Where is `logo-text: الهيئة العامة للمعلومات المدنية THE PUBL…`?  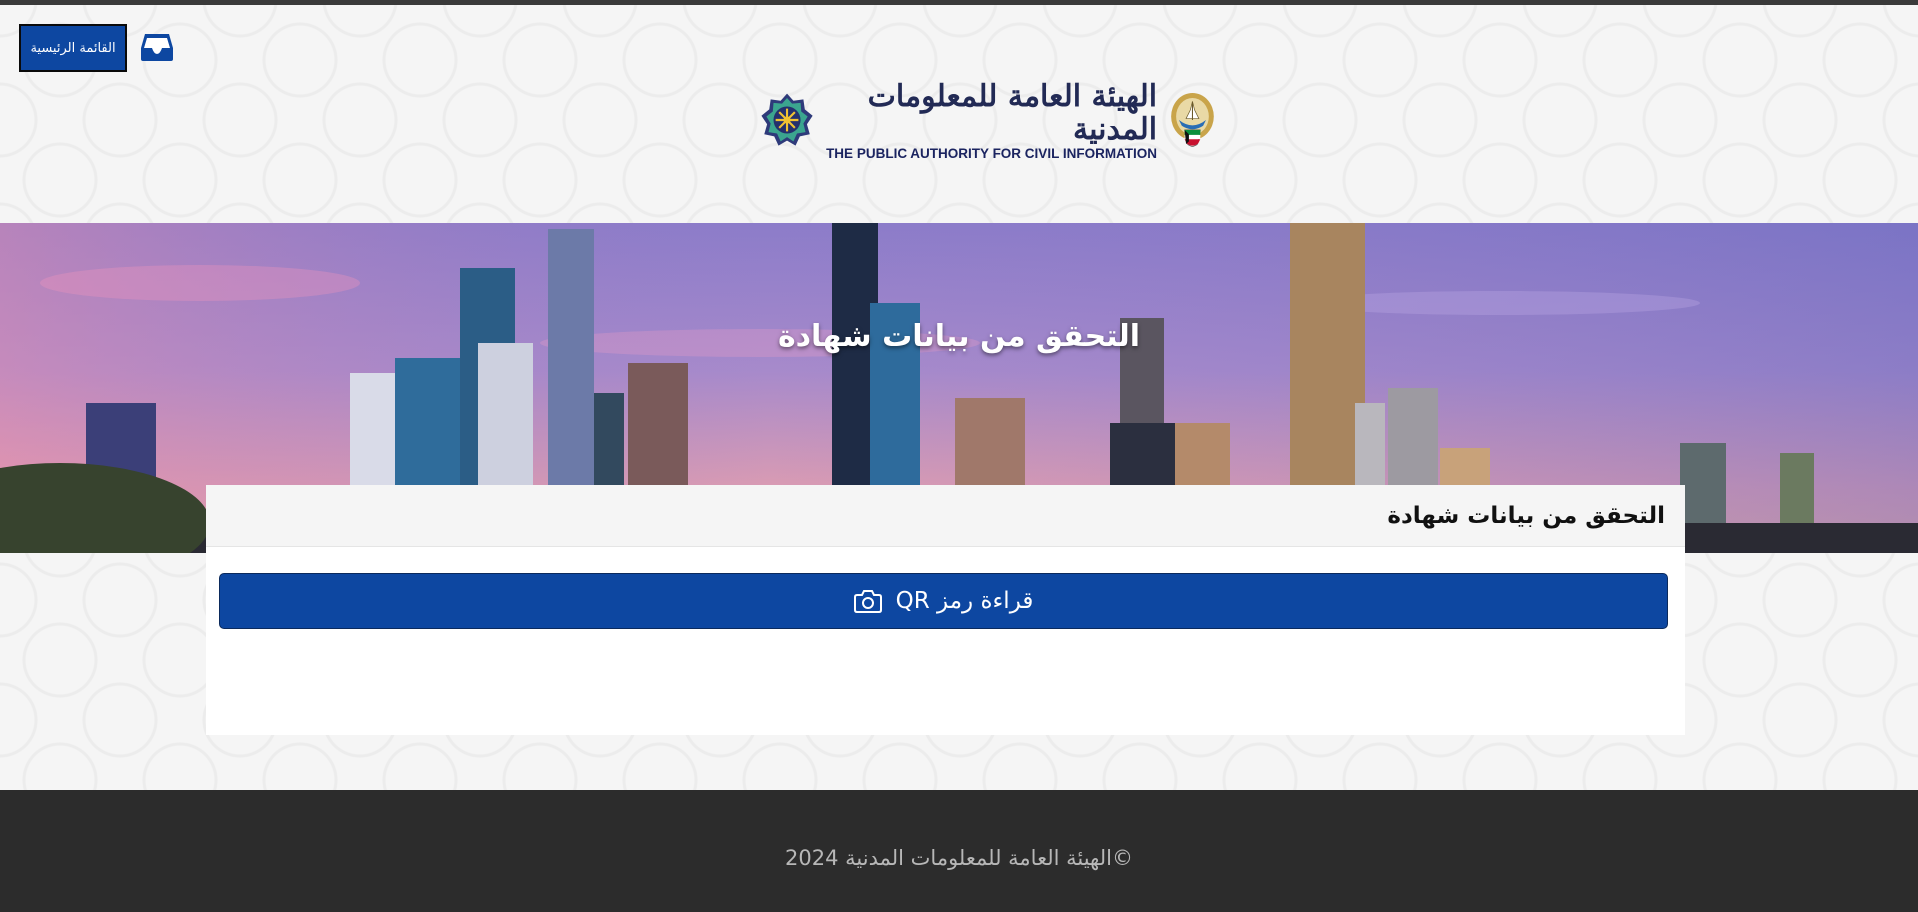
logo-text: الهيئة العامة للمعلومات المدنية THE PUBL… is located at coordinates (991, 120).